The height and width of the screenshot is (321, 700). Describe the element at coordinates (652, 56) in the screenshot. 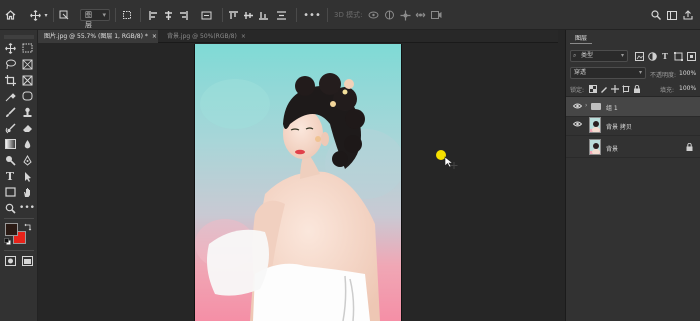

I see `filter-adjustment-icon` at that location.